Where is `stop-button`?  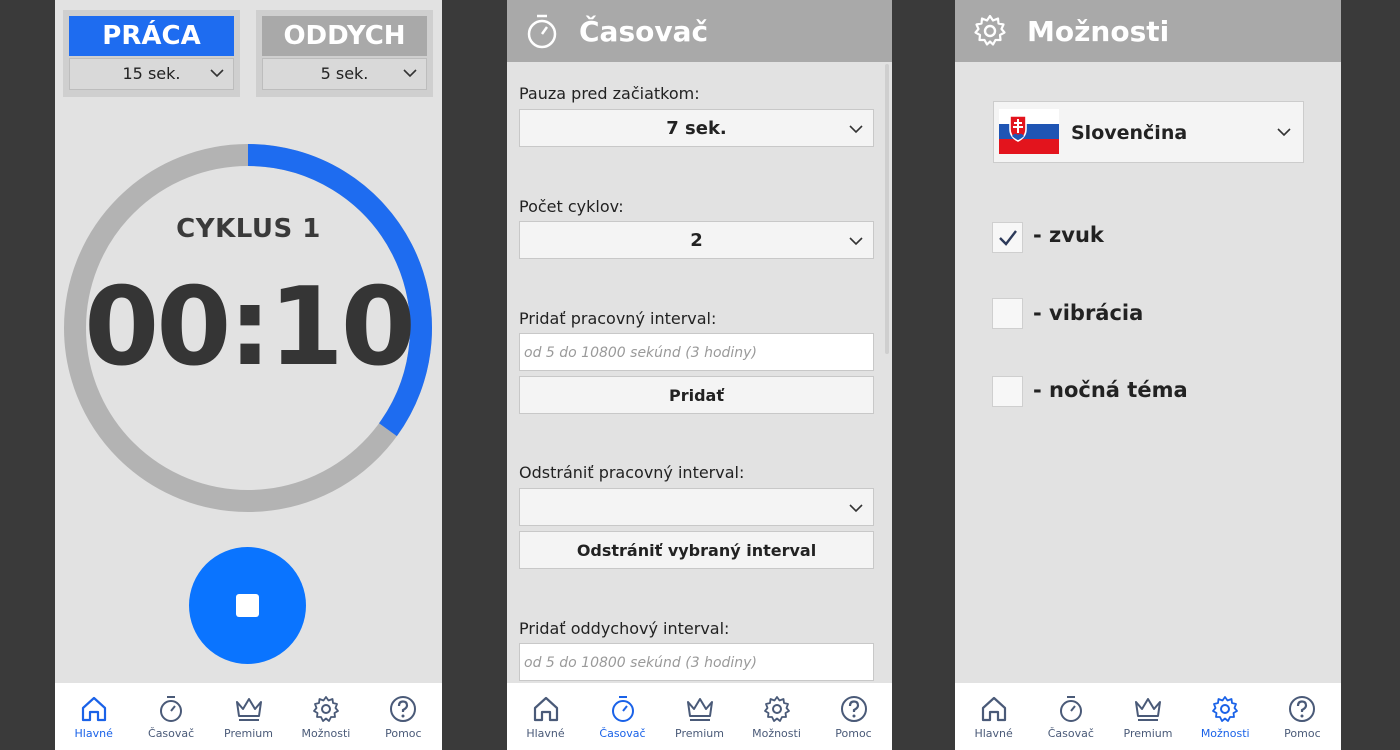
stop-button is located at coordinates (247, 605).